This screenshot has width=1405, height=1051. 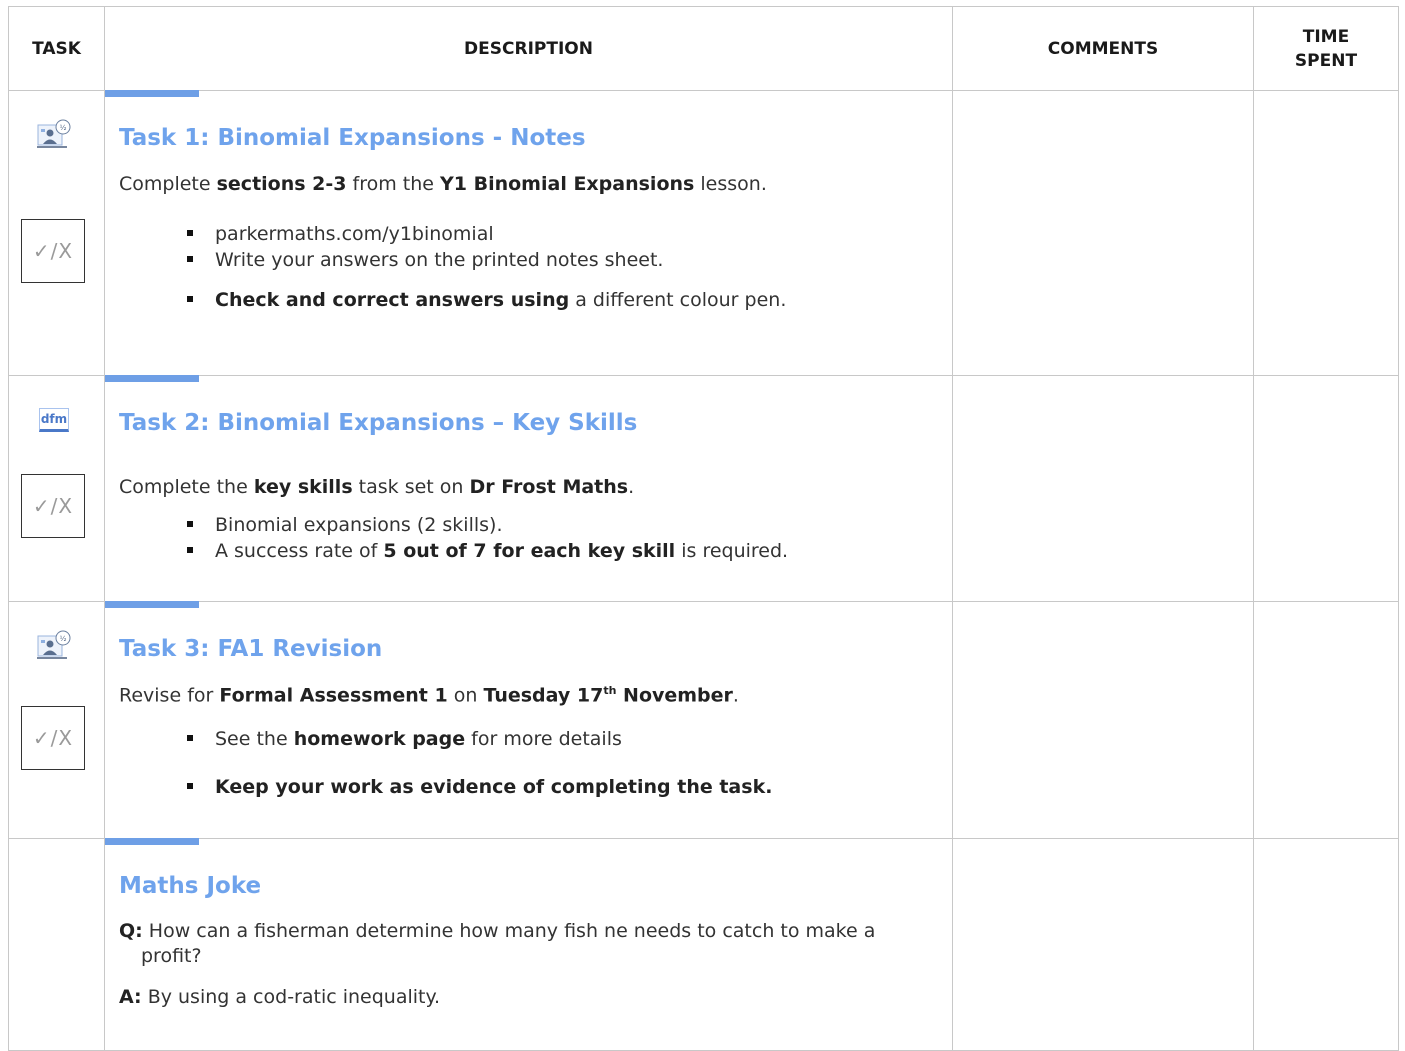 What do you see at coordinates (251, 649) in the screenshot?
I see `task-title-3: Task 3: FA1 Revision` at bounding box center [251, 649].